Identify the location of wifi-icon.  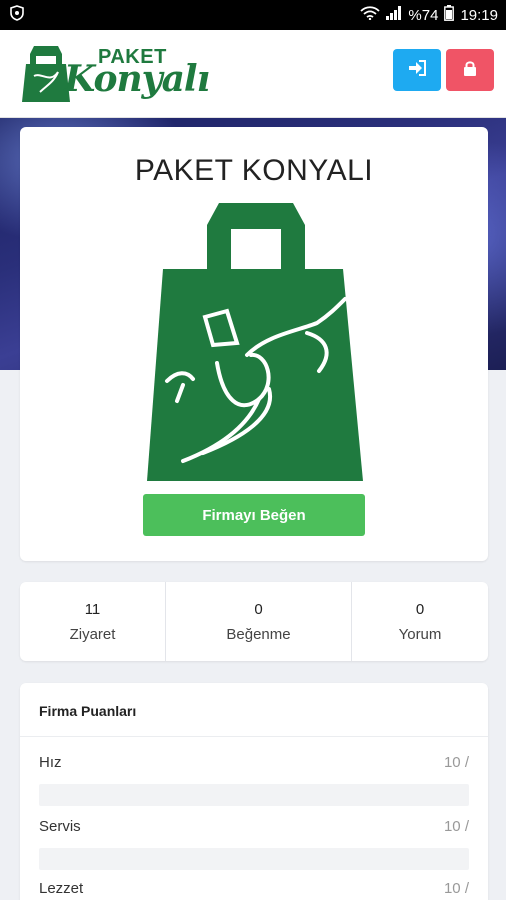
(370, 15).